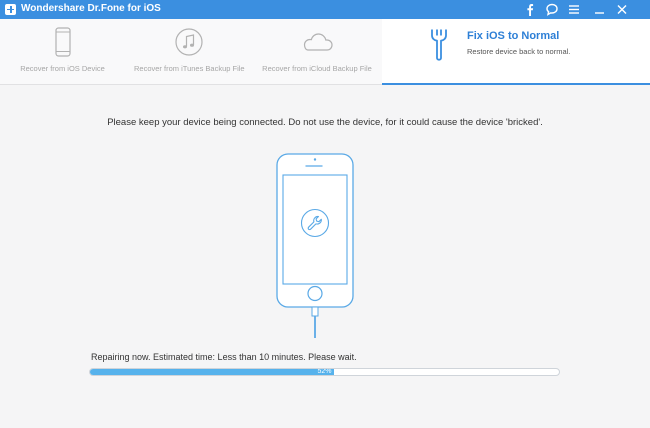 This screenshot has height=428, width=650. What do you see at coordinates (10, 9) in the screenshot?
I see `app-logo-icon` at bounding box center [10, 9].